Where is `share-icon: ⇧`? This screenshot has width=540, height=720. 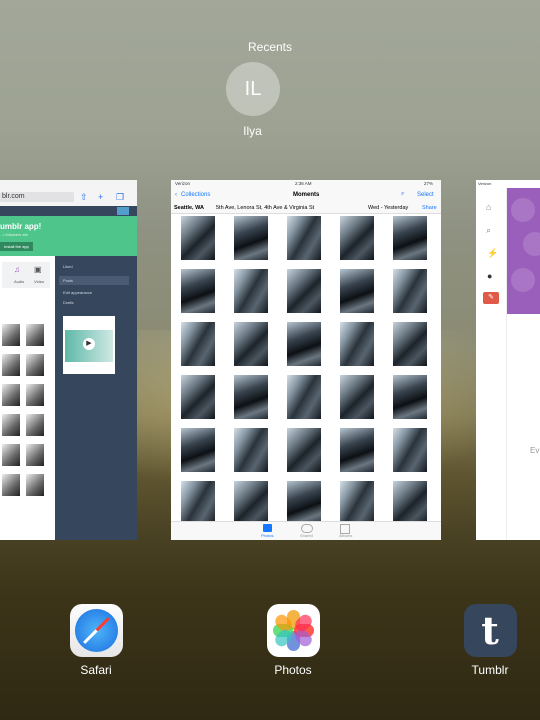 share-icon: ⇧ is located at coordinates (84, 197).